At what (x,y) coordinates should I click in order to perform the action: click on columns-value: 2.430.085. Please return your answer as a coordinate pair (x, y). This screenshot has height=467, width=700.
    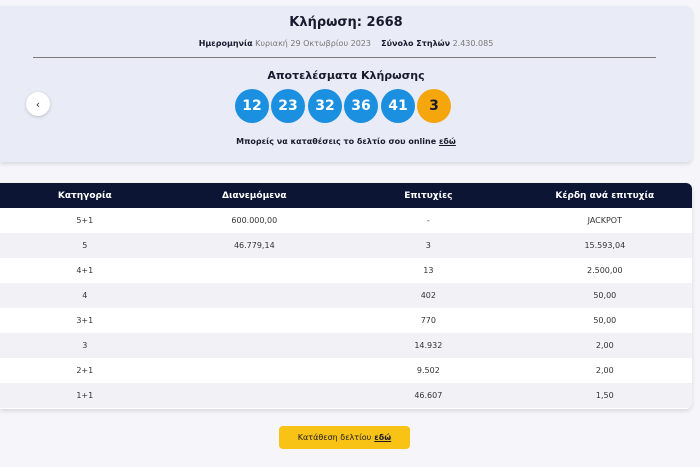
    Looking at the image, I should click on (473, 43).